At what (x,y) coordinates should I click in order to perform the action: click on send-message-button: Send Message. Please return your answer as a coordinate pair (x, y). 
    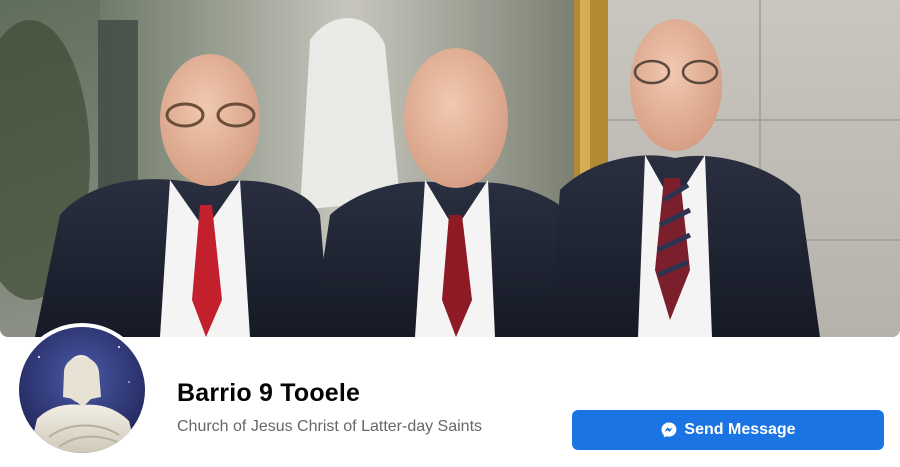
    Looking at the image, I should click on (728, 430).